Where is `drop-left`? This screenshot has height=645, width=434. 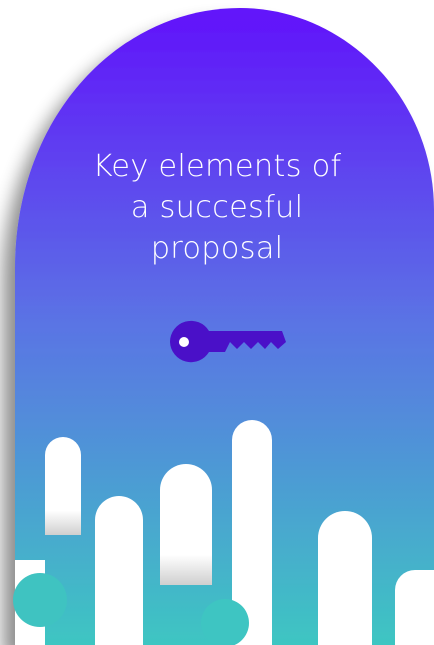
drop-left is located at coordinates (40, 600).